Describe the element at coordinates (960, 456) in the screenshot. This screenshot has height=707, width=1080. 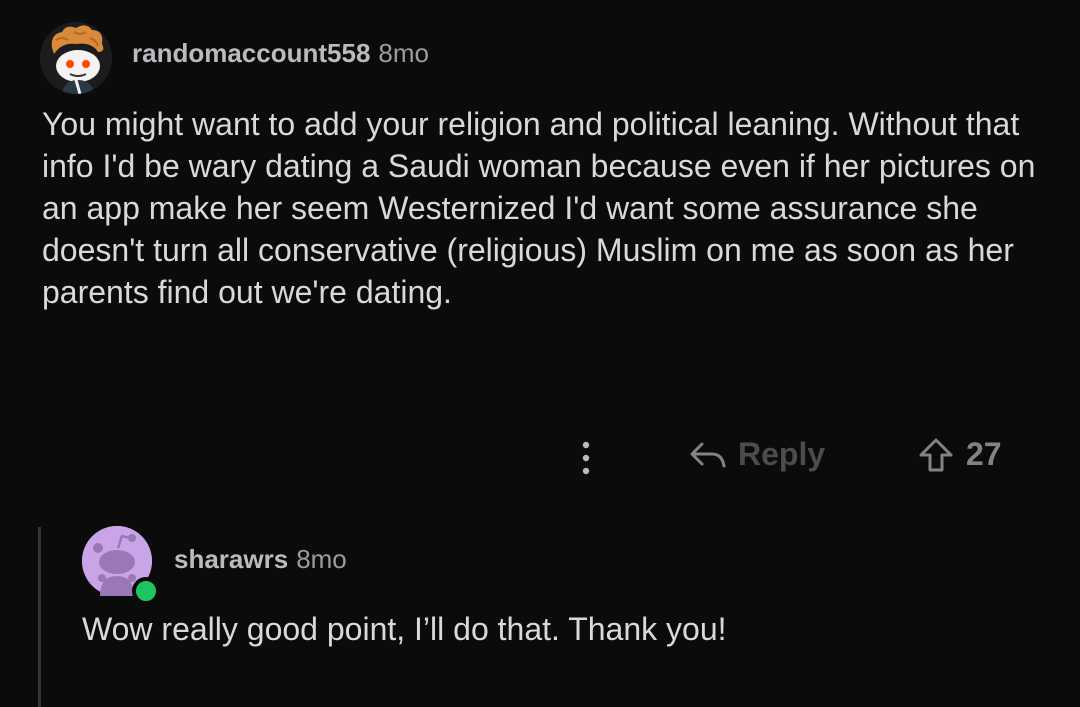
I see `vote-control: 27` at that location.